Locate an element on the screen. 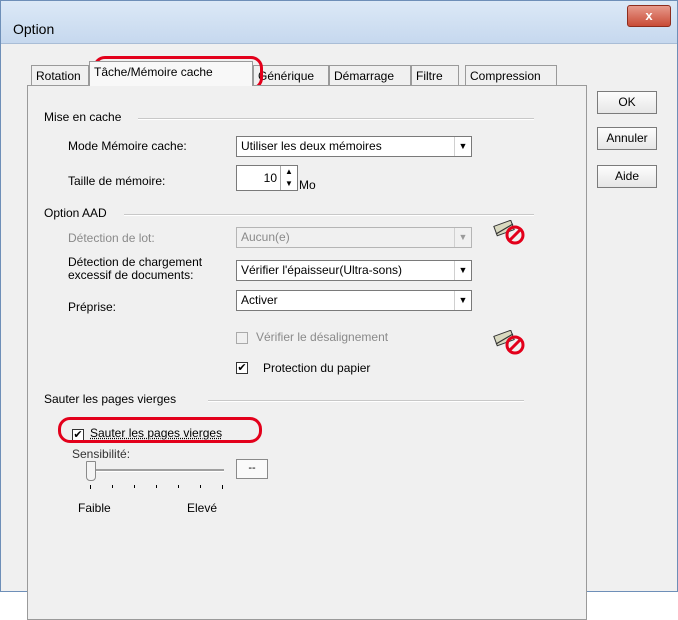 The width and height of the screenshot is (678, 620). tab-demarrage: Démarrage is located at coordinates (370, 75).